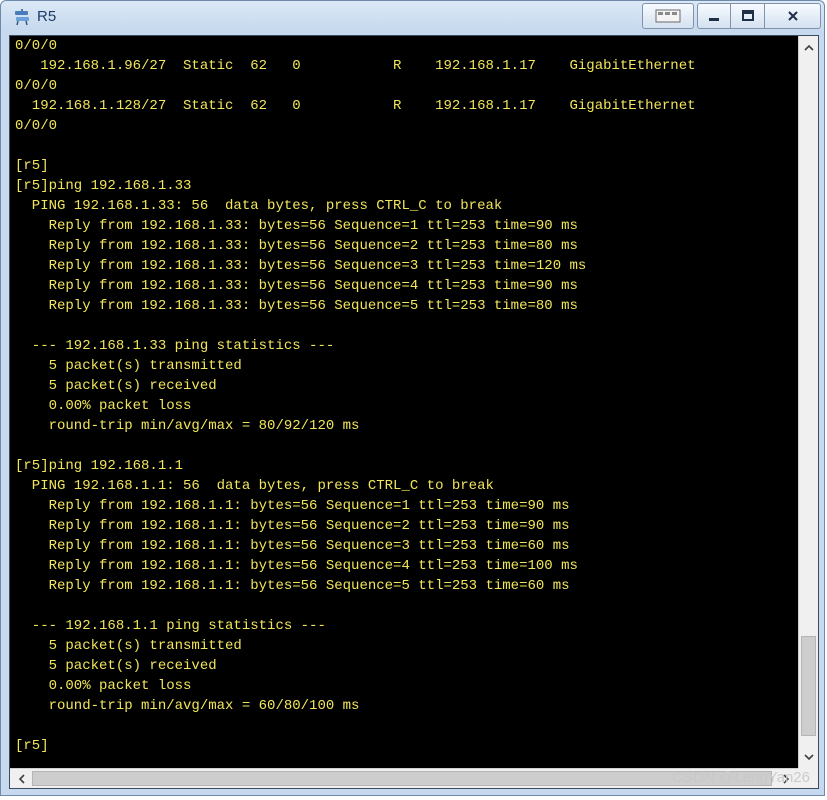 The height and width of the screenshot is (800, 827). Describe the element at coordinates (412, 18) in the screenshot. I see `title-bar: R5` at that location.